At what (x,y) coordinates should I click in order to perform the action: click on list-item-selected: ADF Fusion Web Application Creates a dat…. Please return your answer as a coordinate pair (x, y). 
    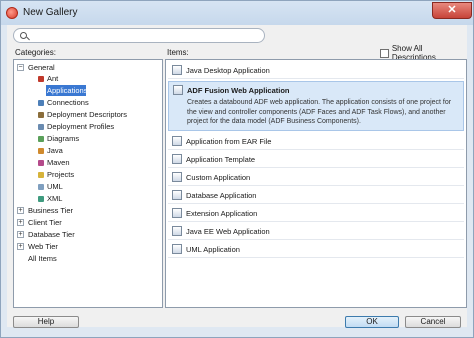
    Looking at the image, I should click on (316, 106).